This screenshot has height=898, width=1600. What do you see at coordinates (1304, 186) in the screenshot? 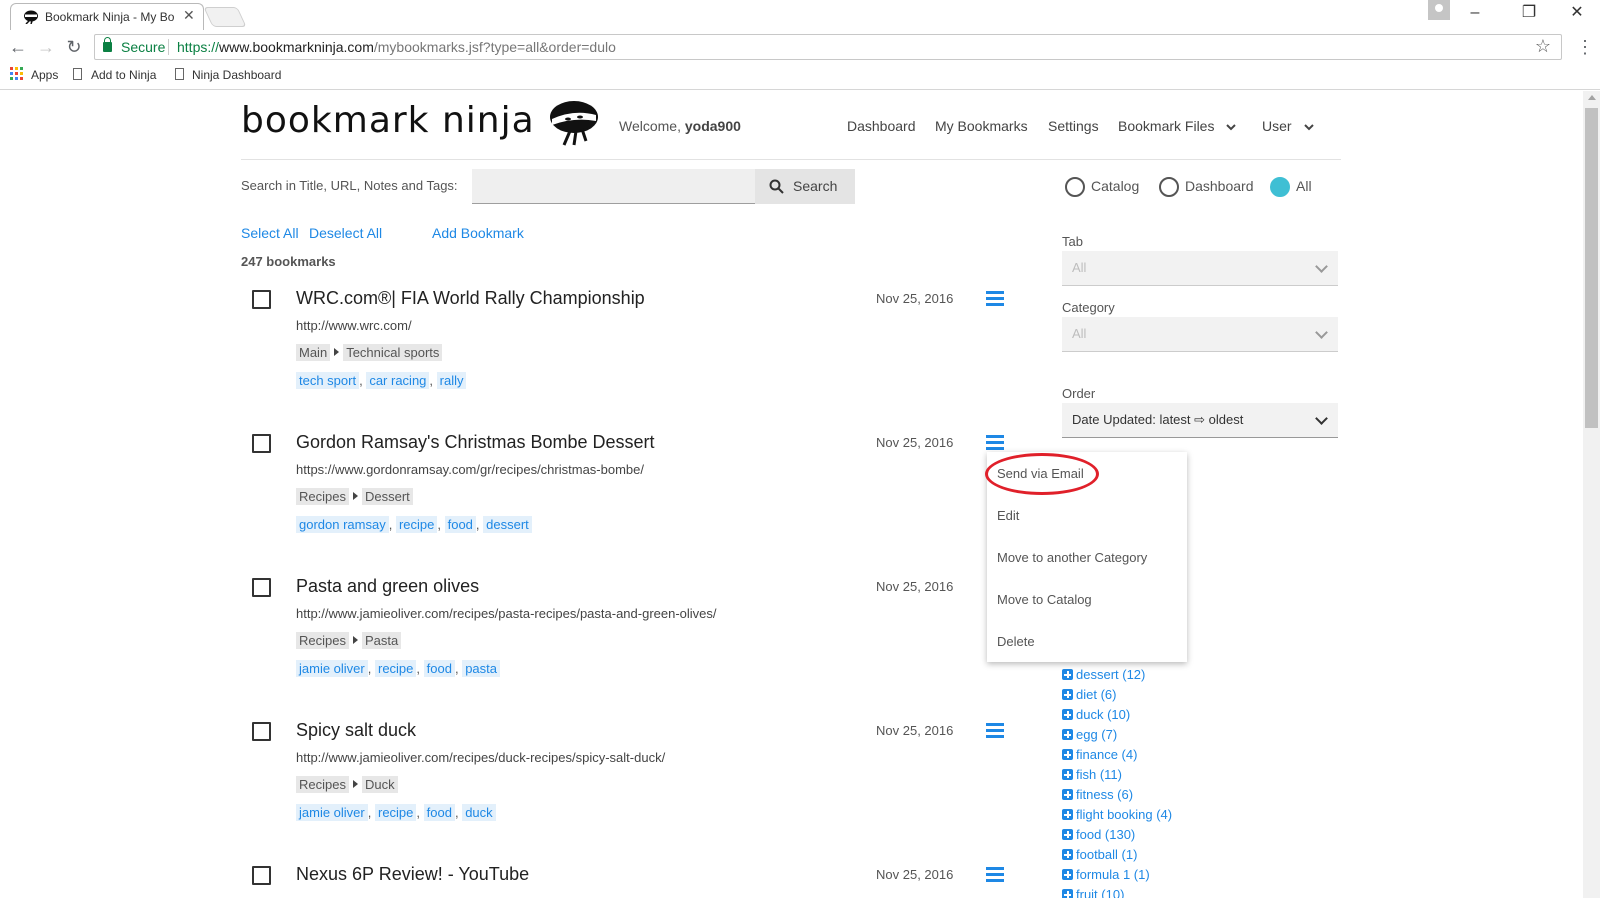
I see `radio-all-label: All` at bounding box center [1304, 186].